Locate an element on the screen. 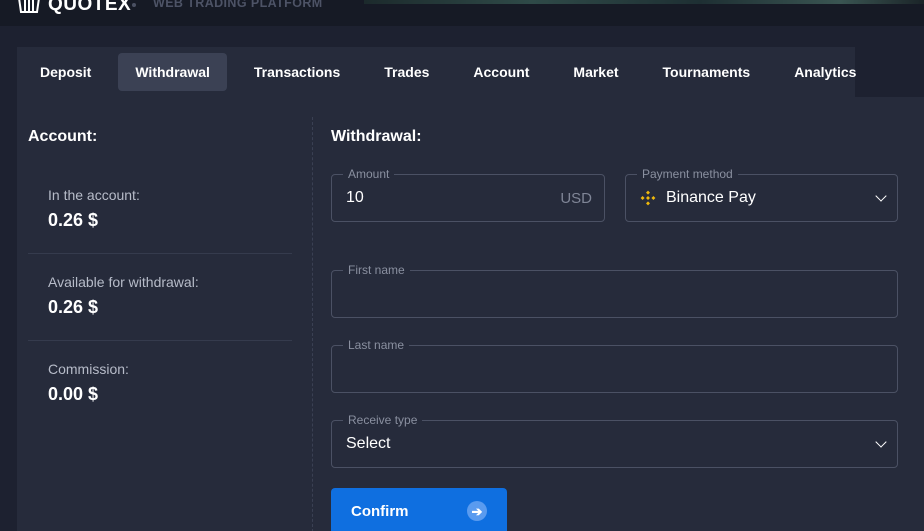 This screenshot has height=531, width=924. stat-label: Commission: is located at coordinates (88, 369).